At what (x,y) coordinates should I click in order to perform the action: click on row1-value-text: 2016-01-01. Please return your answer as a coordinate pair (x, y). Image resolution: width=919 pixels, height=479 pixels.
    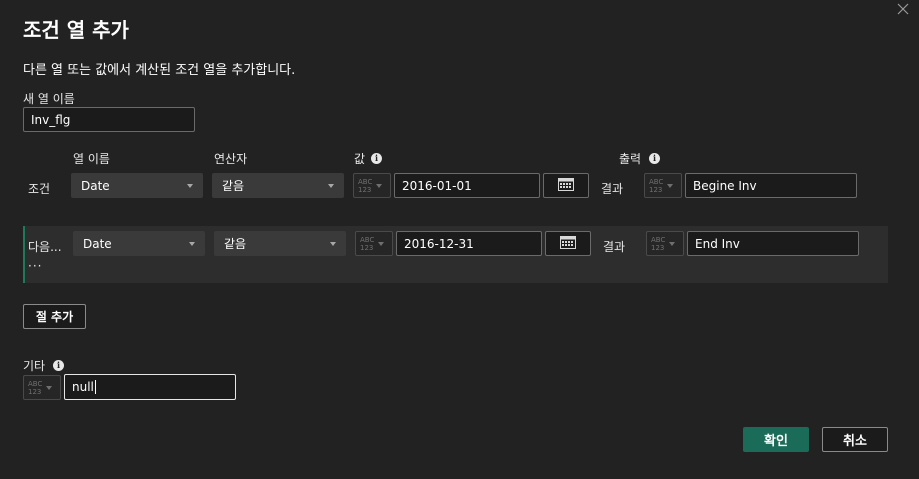
    Looking at the image, I should click on (437, 185).